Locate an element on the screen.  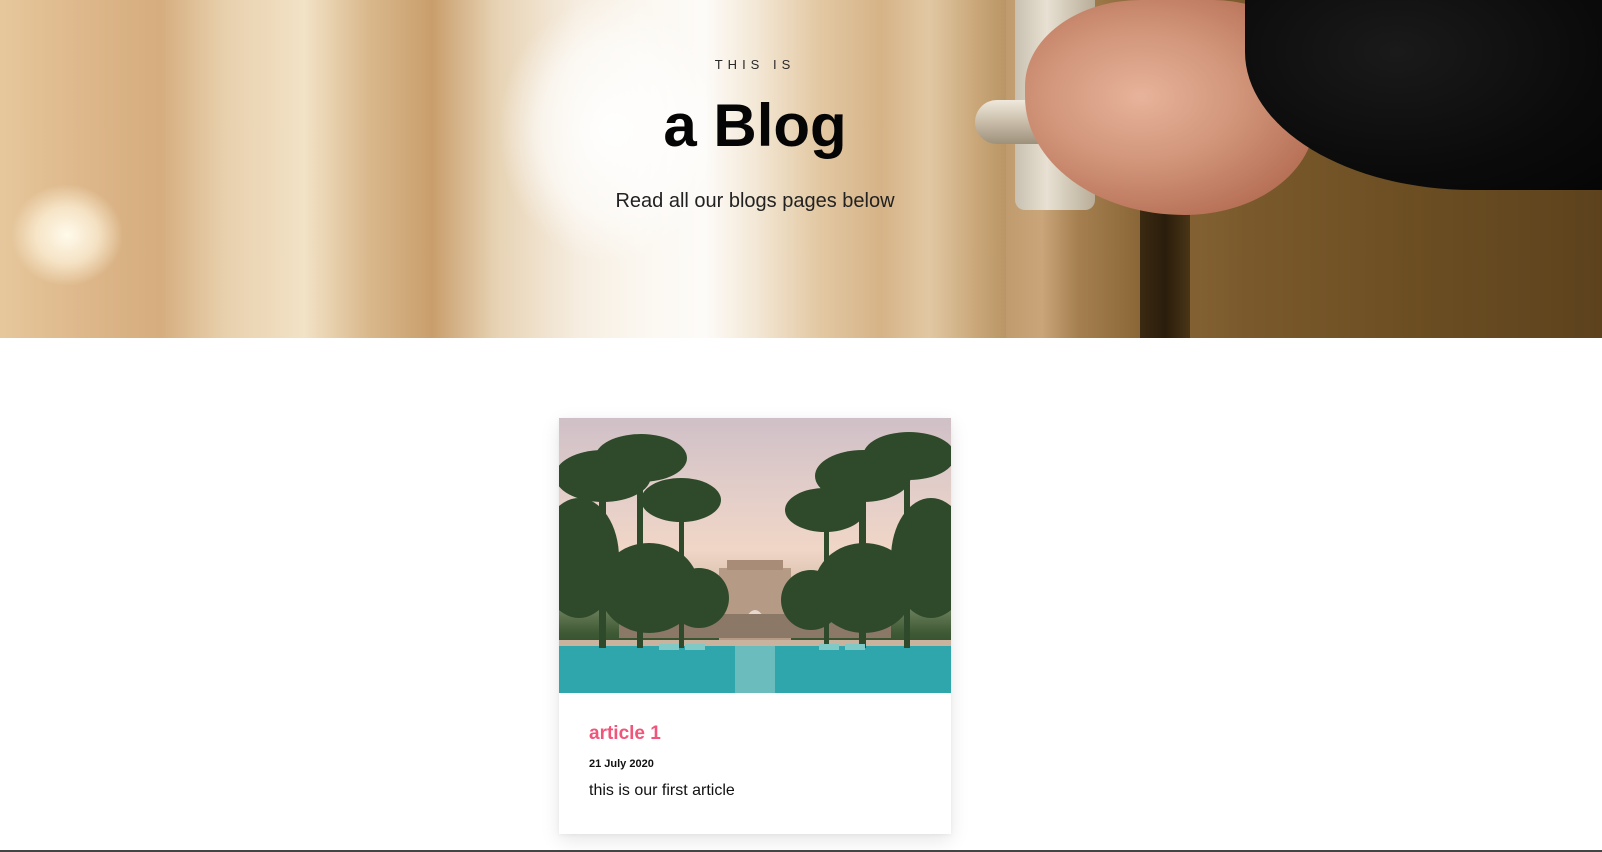
palm-pool-illustration is located at coordinates (755, 562).